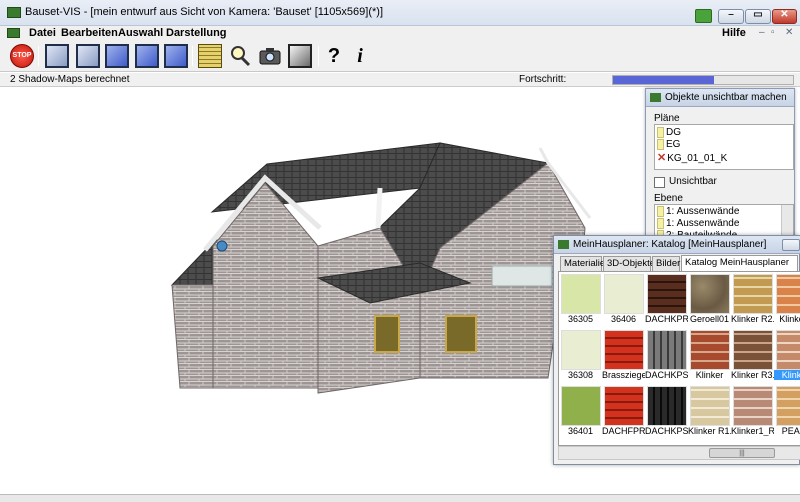 This screenshot has height=502, width=800. Describe the element at coordinates (580, 375) in the screenshot. I see `material-label: 36308` at that location.